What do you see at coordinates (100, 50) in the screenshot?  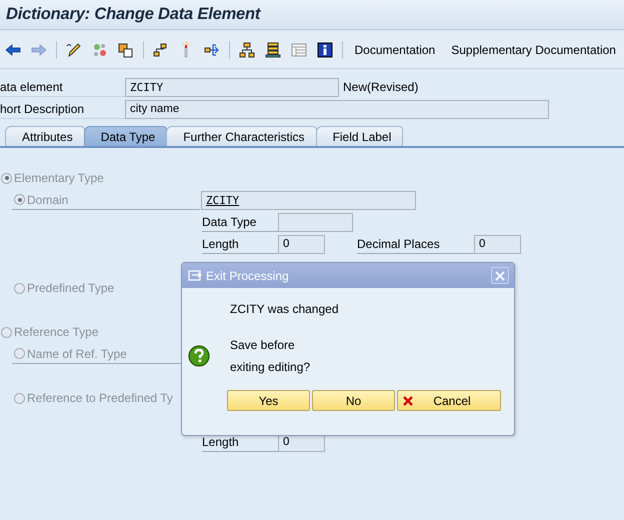 I see `circles-icon` at bounding box center [100, 50].